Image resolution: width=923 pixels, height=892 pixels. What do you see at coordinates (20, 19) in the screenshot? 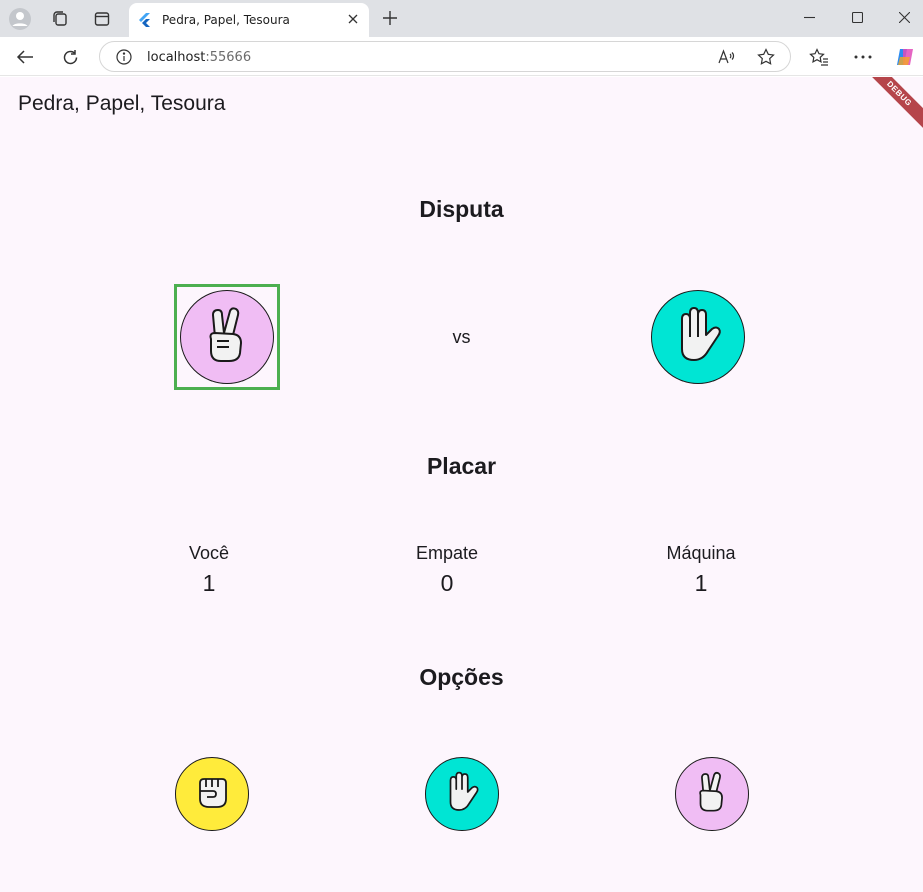
I see `profile-icon` at bounding box center [20, 19].